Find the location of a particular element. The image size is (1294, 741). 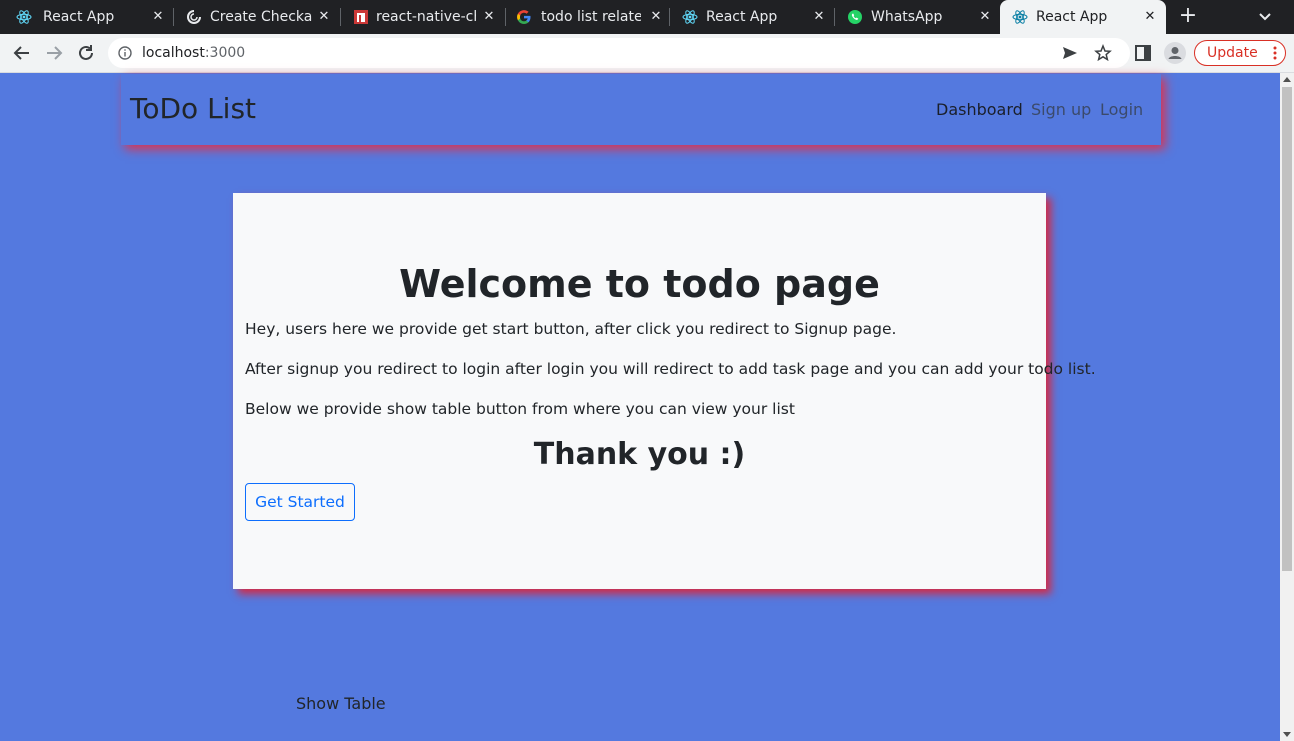

scroll-down-arrow-icon is located at coordinates (1287, 734).